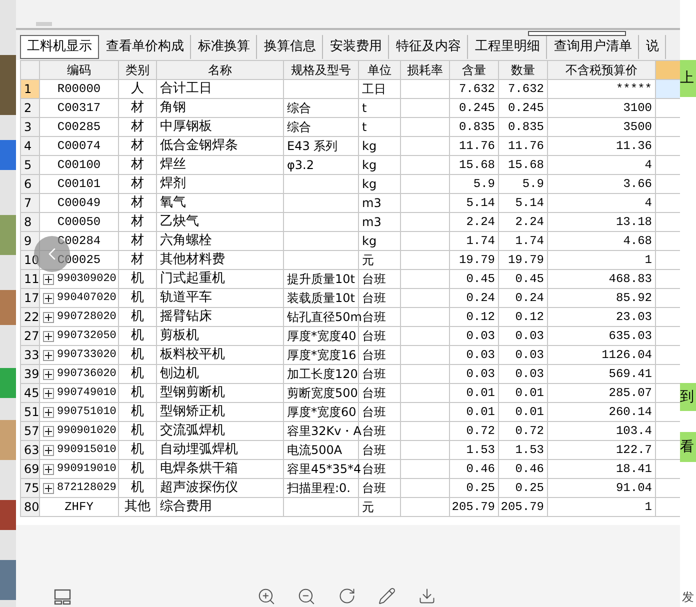 The image size is (696, 607). I want to click on row-number: 11, so click(30, 279).